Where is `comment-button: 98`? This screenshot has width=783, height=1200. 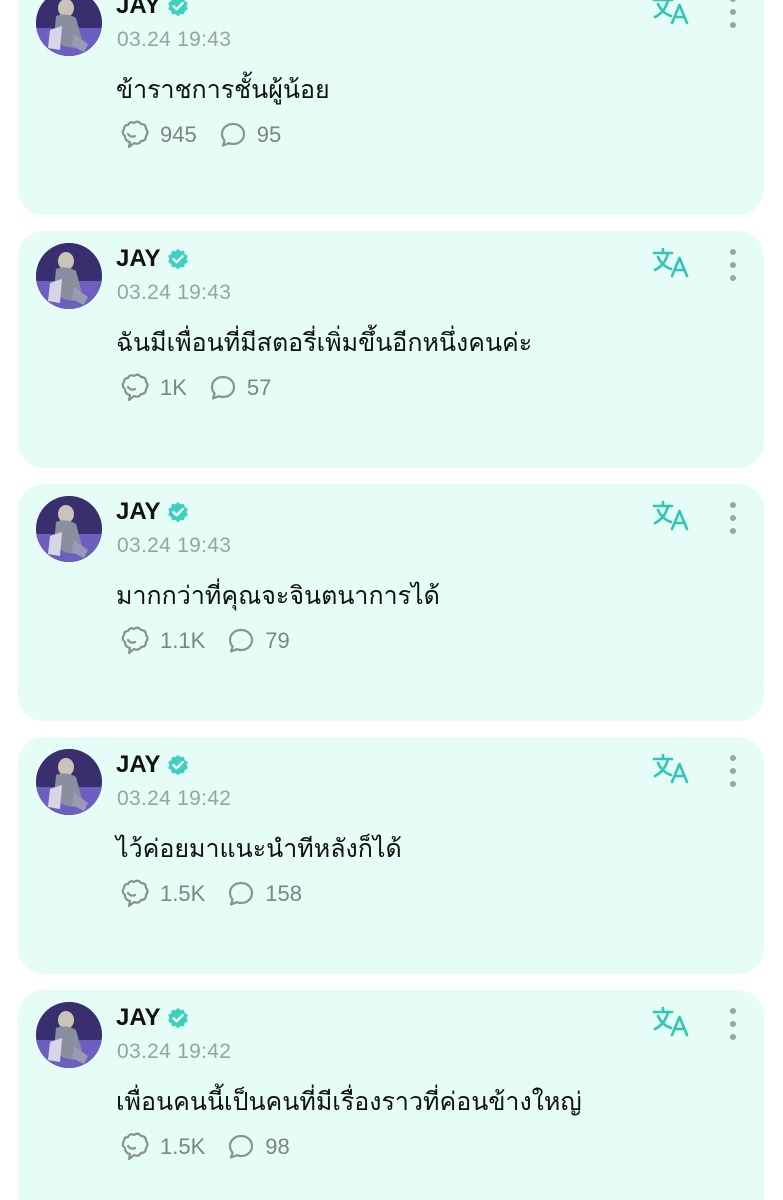
comment-button: 98 is located at coordinates (258, 1147).